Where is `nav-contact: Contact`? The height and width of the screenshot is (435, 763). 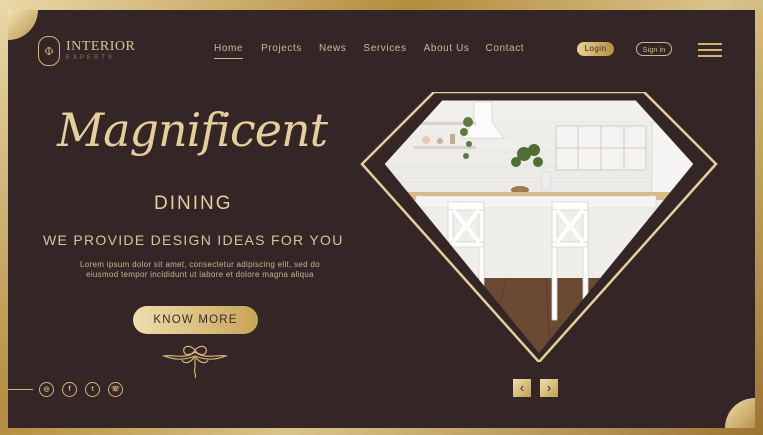 nav-contact: Contact is located at coordinates (505, 48).